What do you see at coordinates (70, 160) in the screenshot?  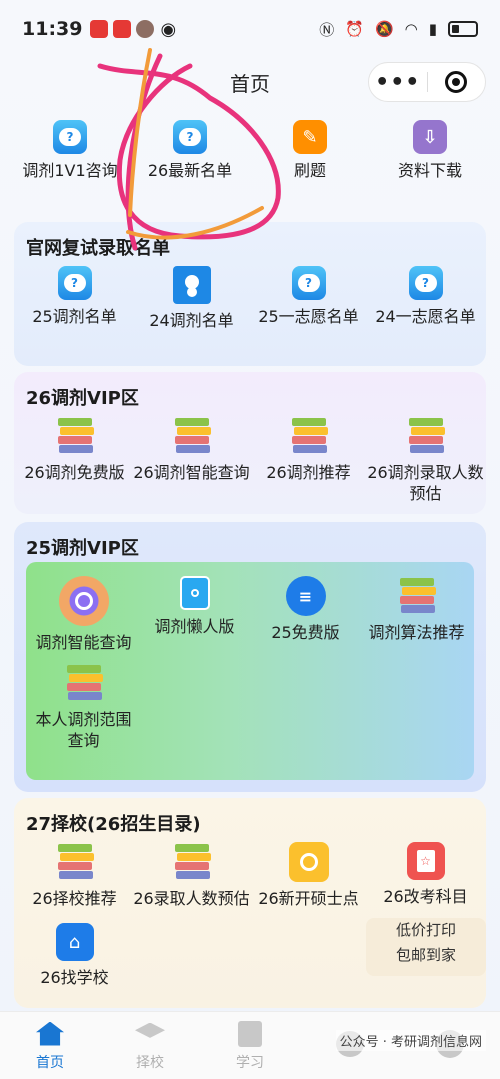 I see `shortcut-consult: ? 调剂1V1咨询` at bounding box center [70, 160].